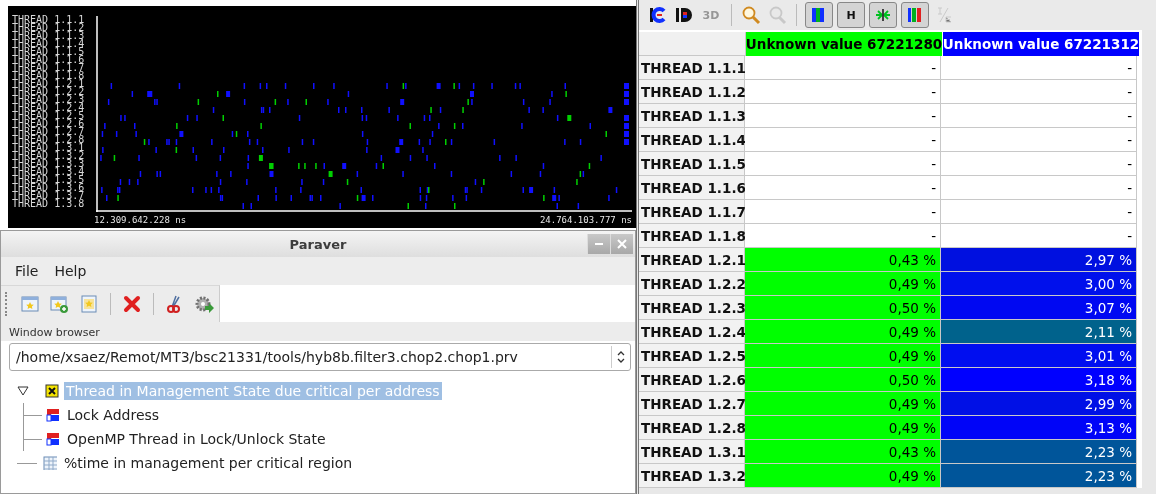 This screenshot has width=1156, height=494. What do you see at coordinates (318, 244) in the screenshot?
I see `window-title: Paraver` at bounding box center [318, 244].